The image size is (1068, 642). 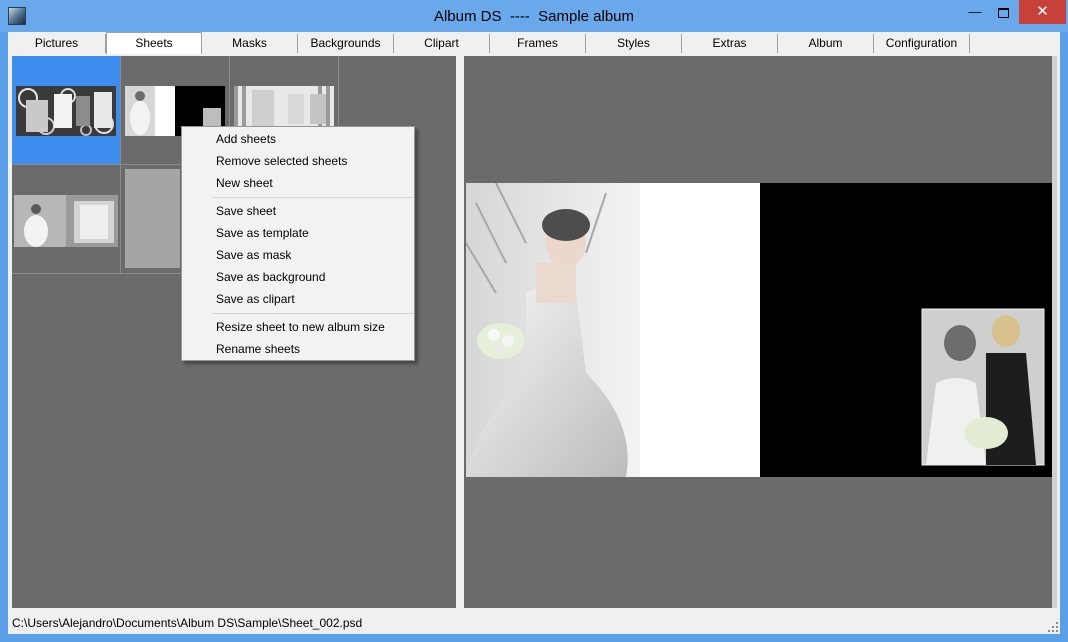 I want to click on menu-item-save-as-mask: Save as mask, so click(x=253, y=255).